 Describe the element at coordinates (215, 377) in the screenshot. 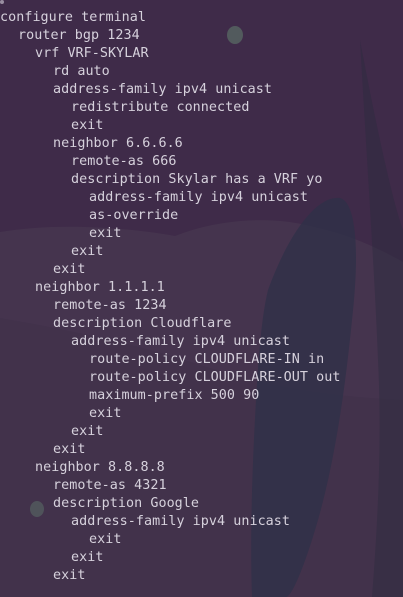

I see `config-line: route-policy CLOUDFLARE-OUT out` at that location.